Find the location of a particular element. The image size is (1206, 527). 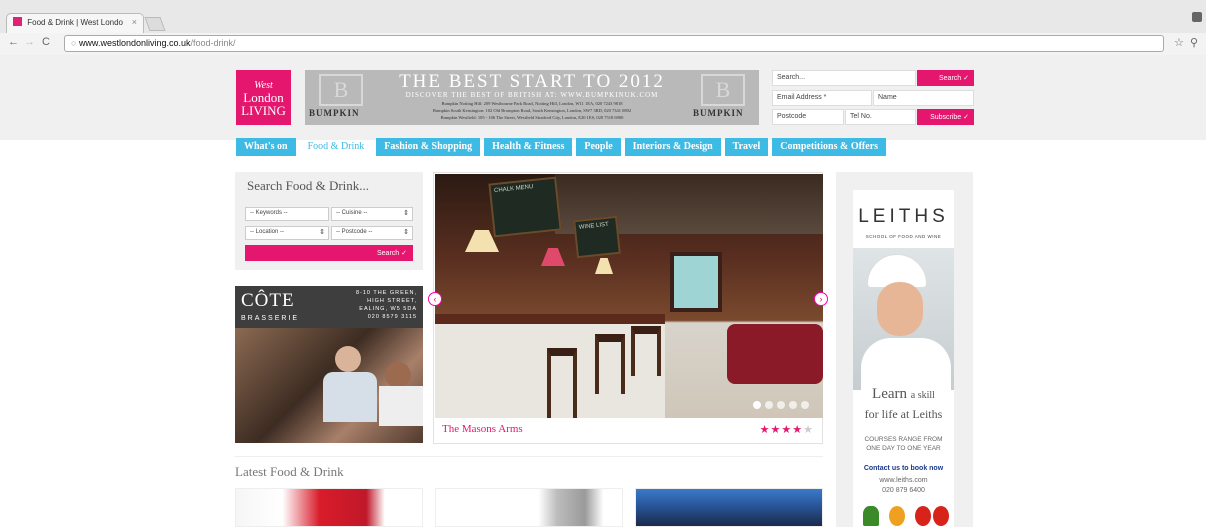

favicon-icon is located at coordinates (17, 21).